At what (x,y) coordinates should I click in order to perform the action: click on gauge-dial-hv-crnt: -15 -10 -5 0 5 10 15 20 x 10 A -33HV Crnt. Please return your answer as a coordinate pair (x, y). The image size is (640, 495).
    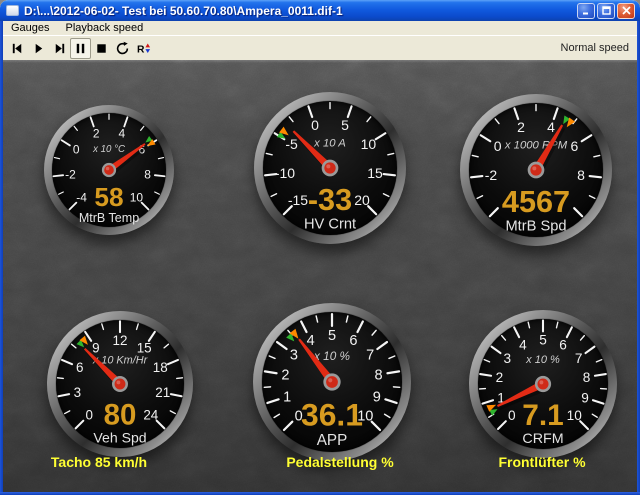
    Looking at the image, I should click on (330, 167).